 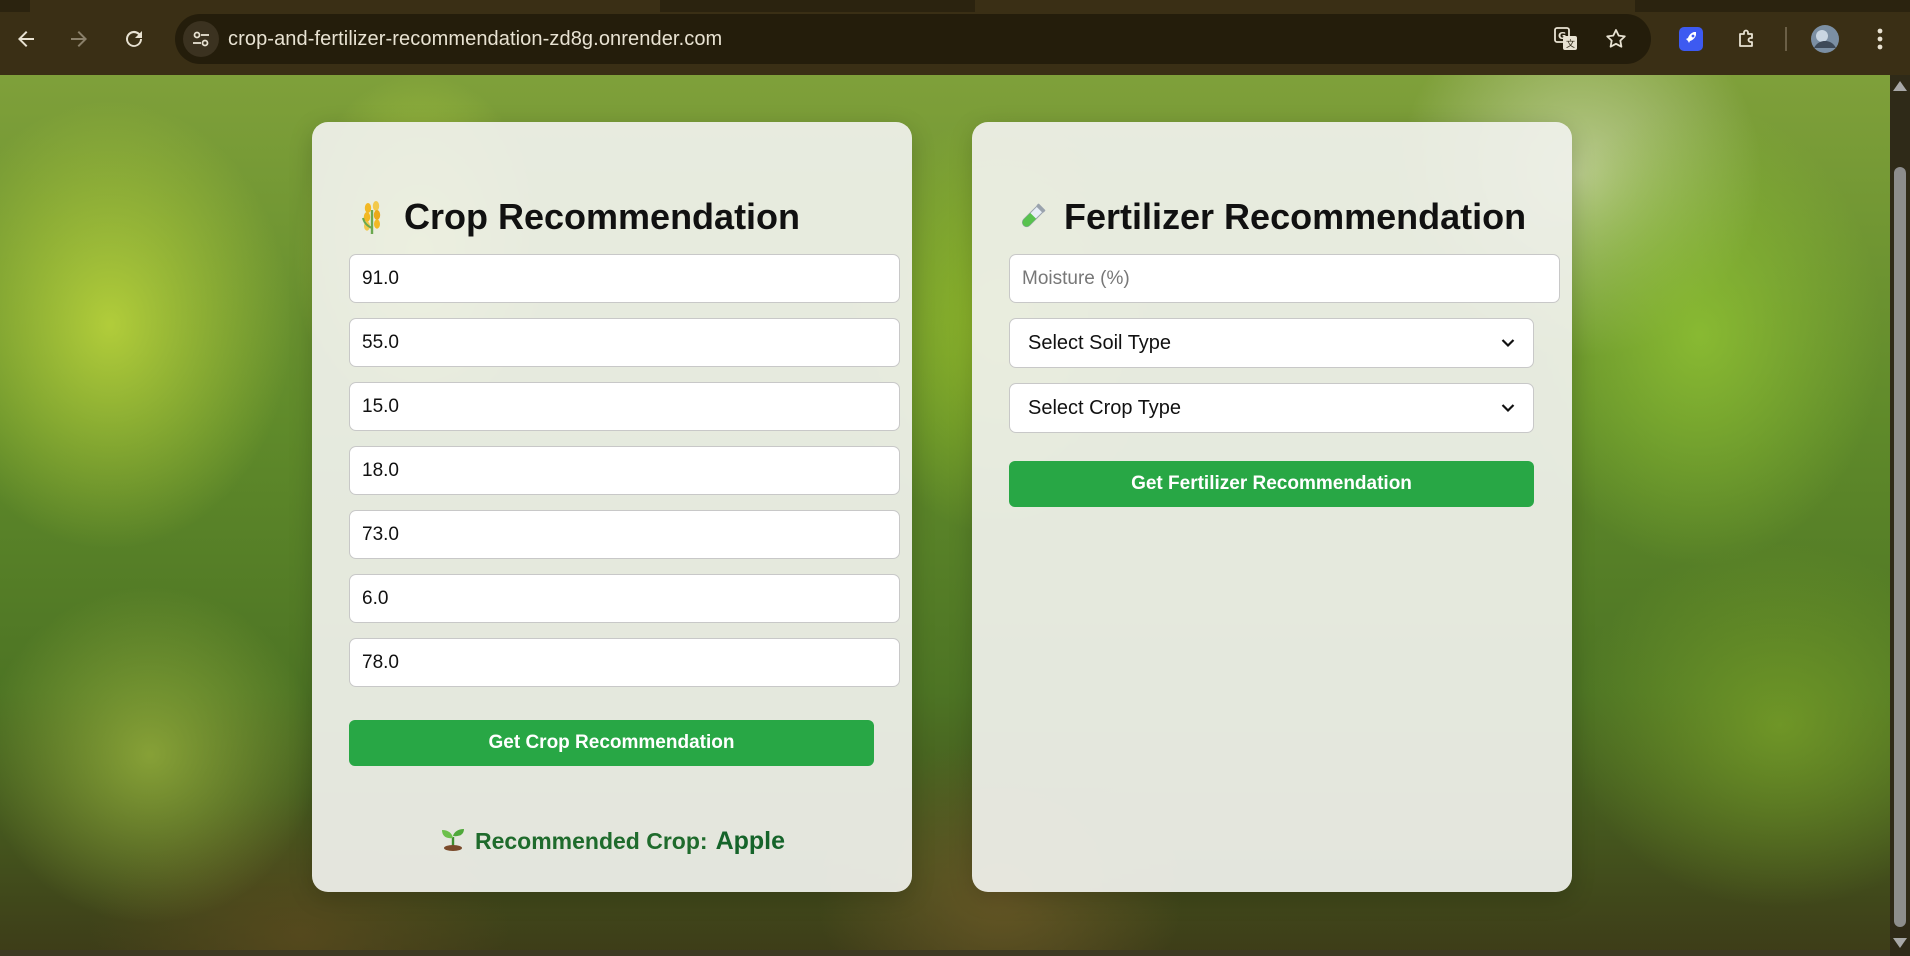 I want to click on ph-input: 6.0, so click(x=624, y=598).